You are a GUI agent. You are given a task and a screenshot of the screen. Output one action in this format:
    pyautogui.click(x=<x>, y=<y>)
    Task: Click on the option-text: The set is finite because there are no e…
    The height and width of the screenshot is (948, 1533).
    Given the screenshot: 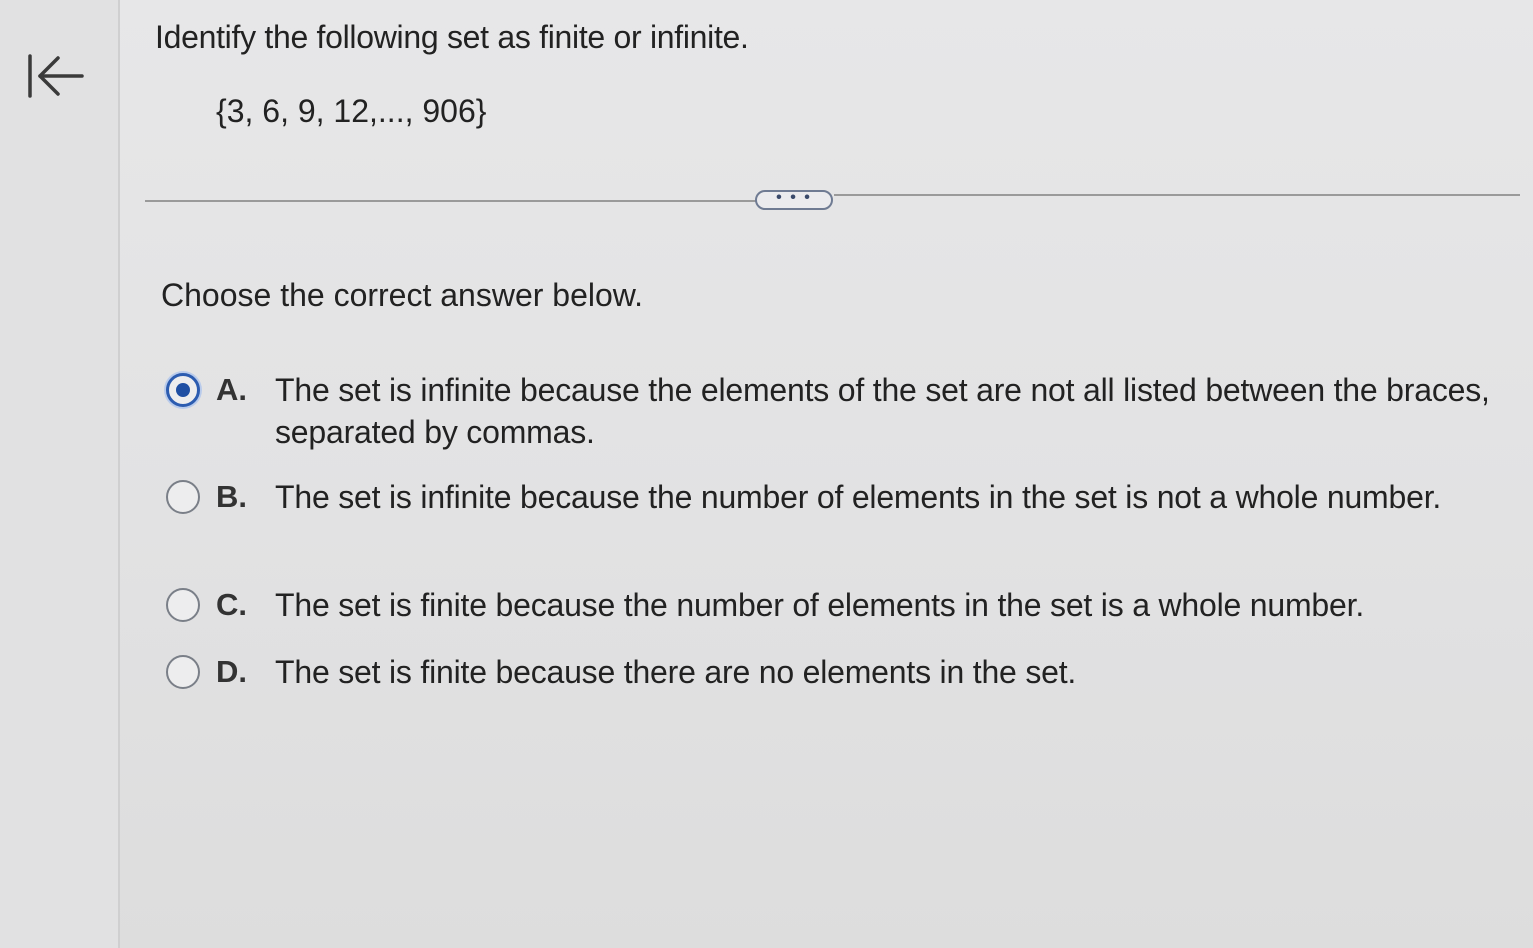 What is the action you would take?
    pyautogui.click(x=676, y=672)
    